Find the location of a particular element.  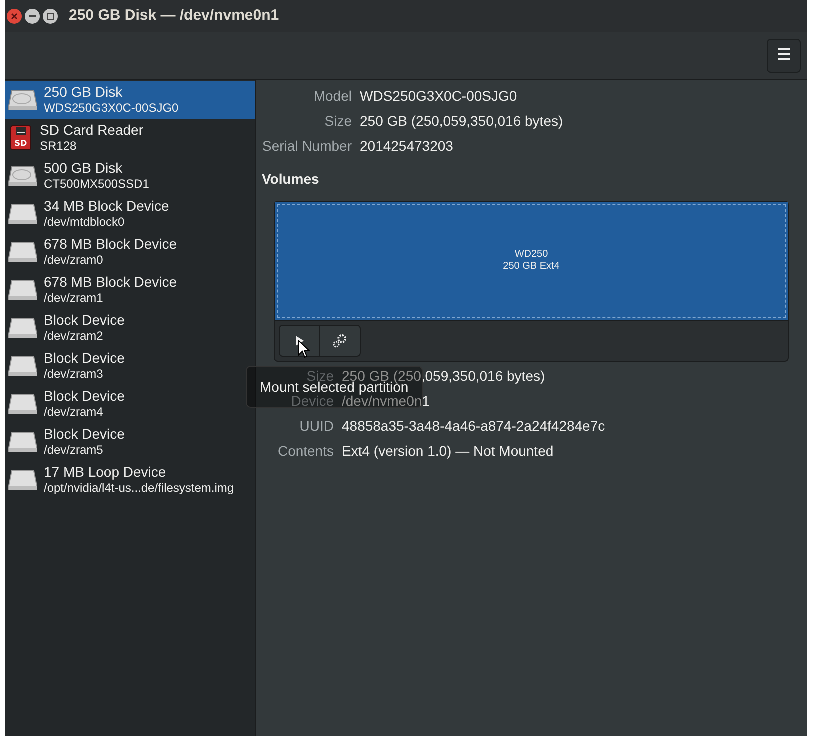

device-detail: /dev/zram2 is located at coordinates (74, 336).